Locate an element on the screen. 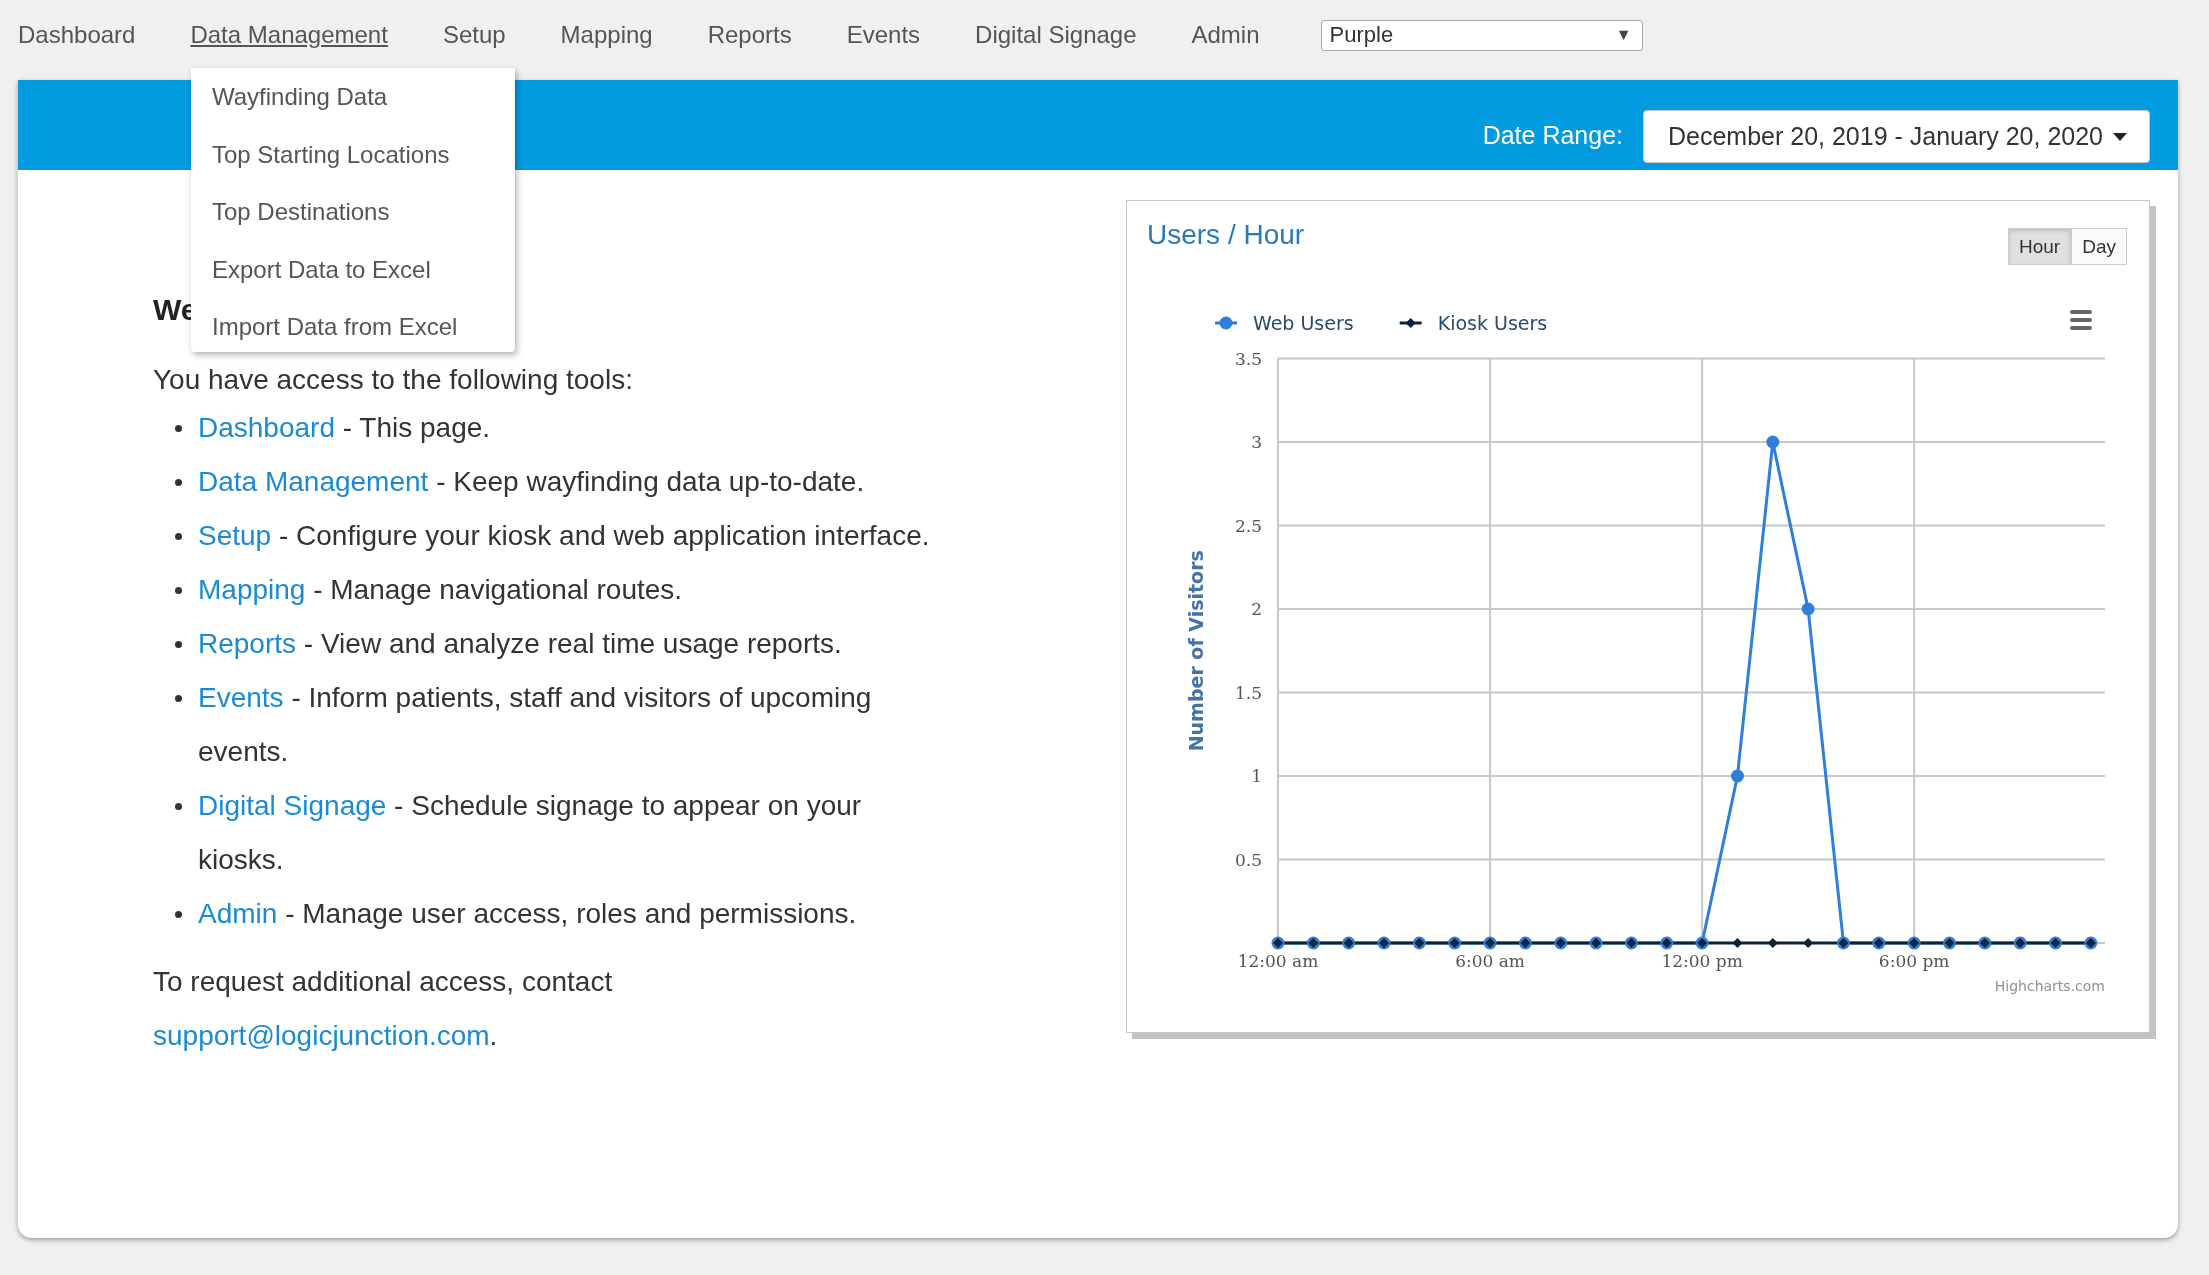 Image resolution: width=2209 pixels, height=1275 pixels. axis-tick-label: 3 is located at coordinates (1256, 442).